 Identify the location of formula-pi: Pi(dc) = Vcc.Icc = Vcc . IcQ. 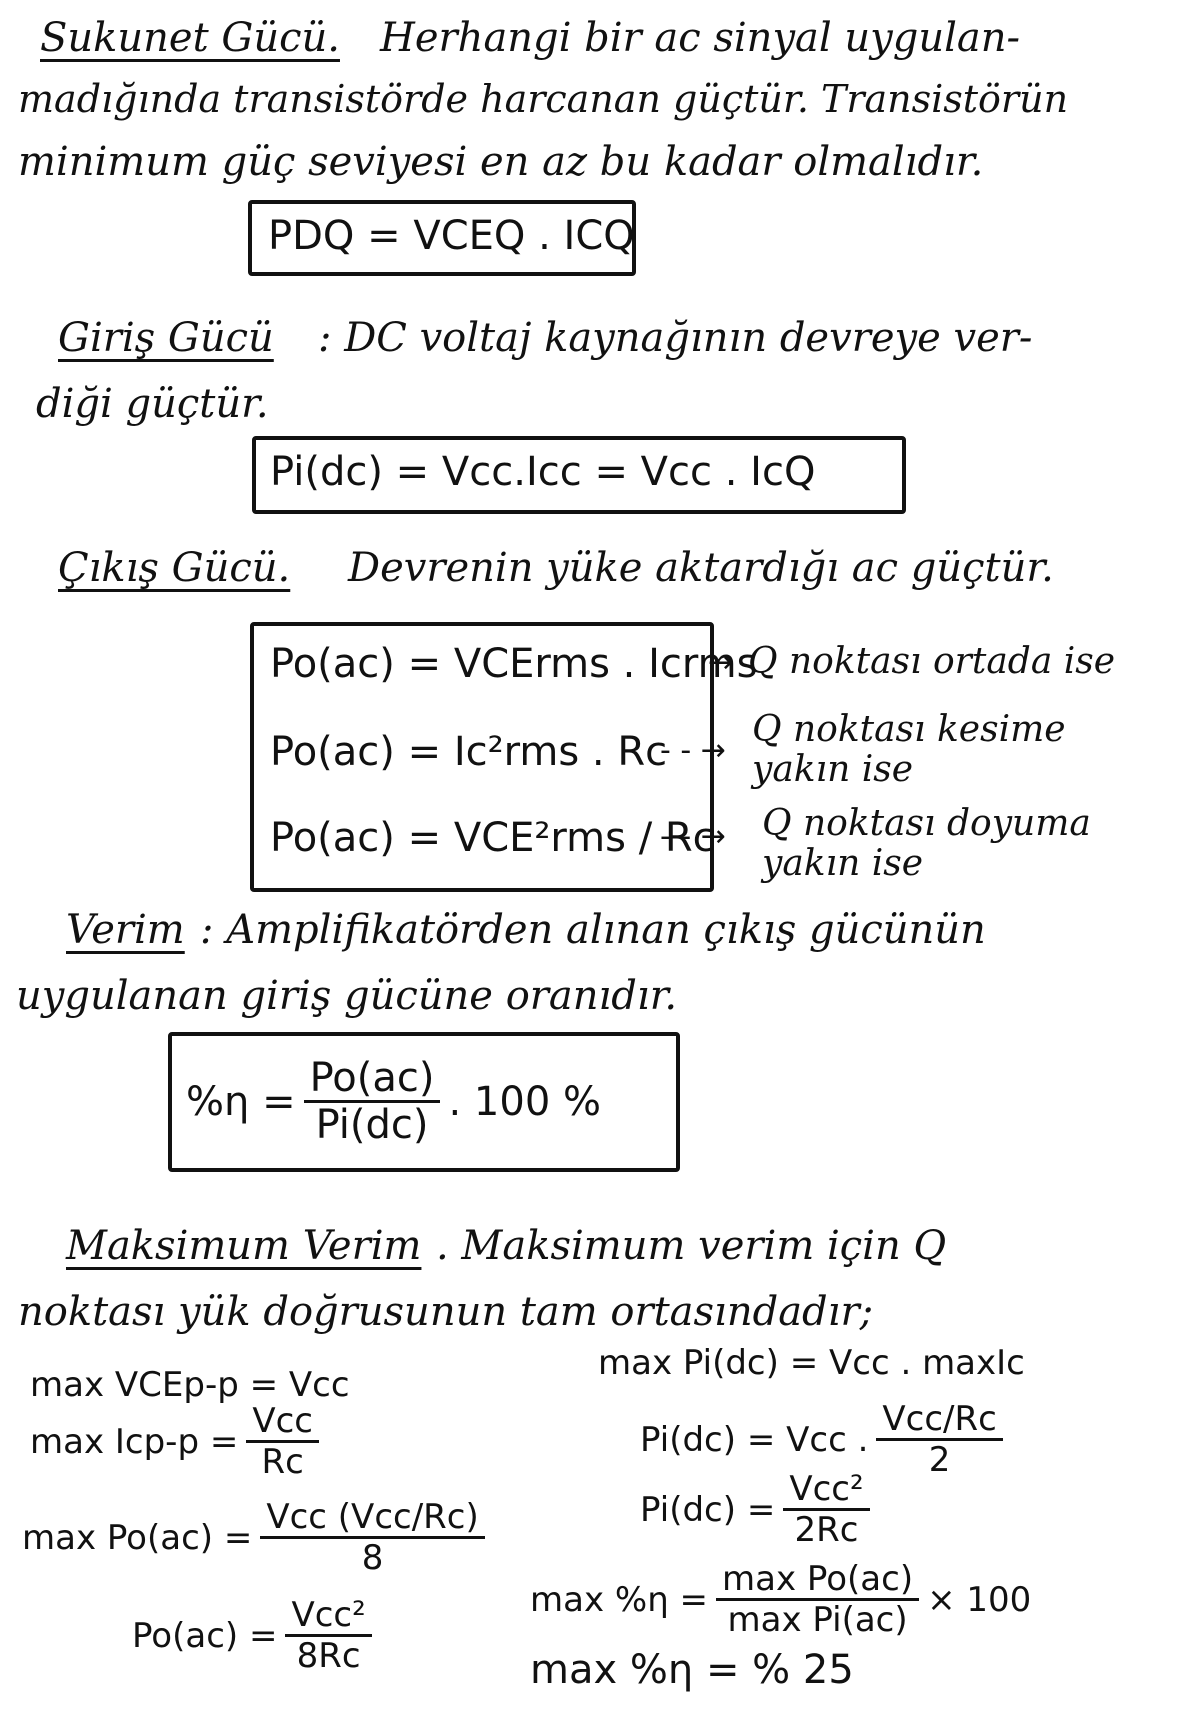
(543, 472).